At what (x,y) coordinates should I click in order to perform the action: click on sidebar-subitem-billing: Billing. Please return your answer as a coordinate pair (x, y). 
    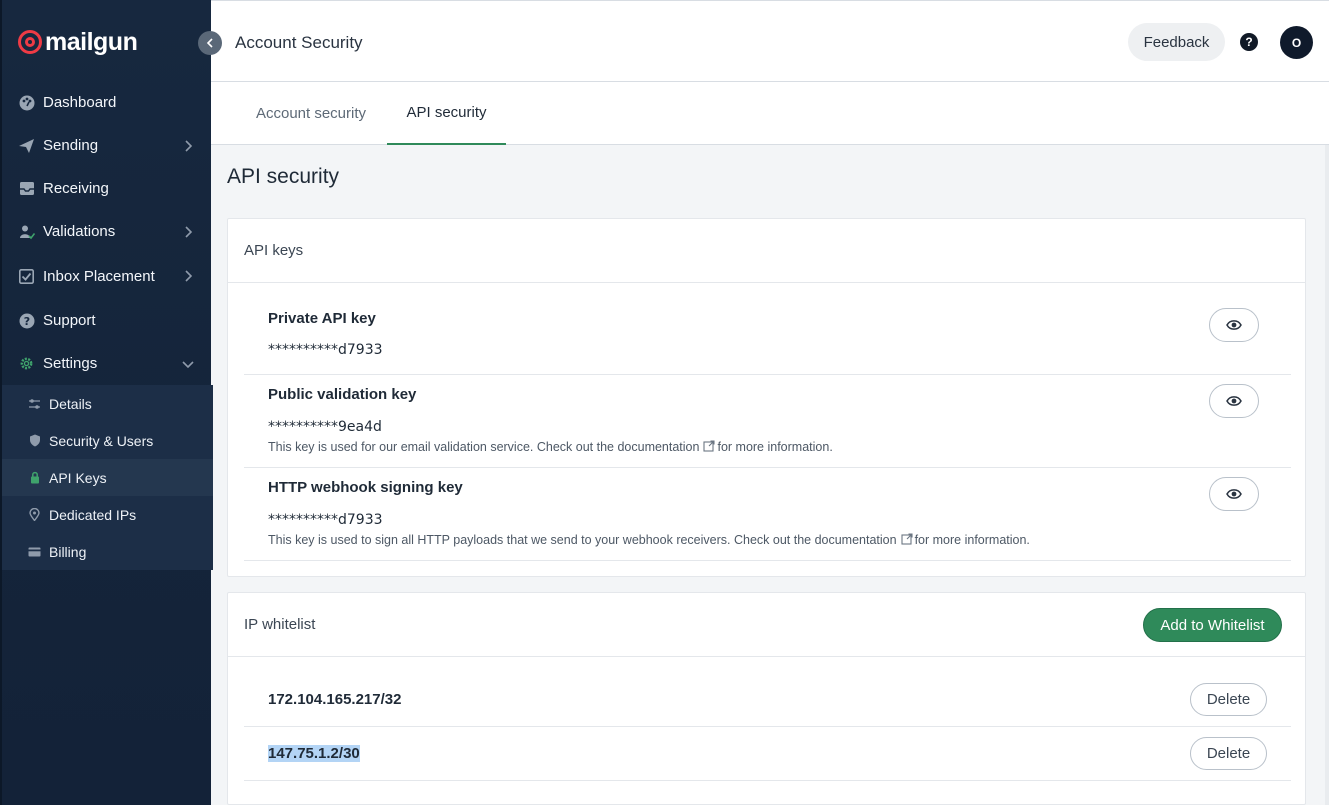
    Looking at the image, I should click on (107, 551).